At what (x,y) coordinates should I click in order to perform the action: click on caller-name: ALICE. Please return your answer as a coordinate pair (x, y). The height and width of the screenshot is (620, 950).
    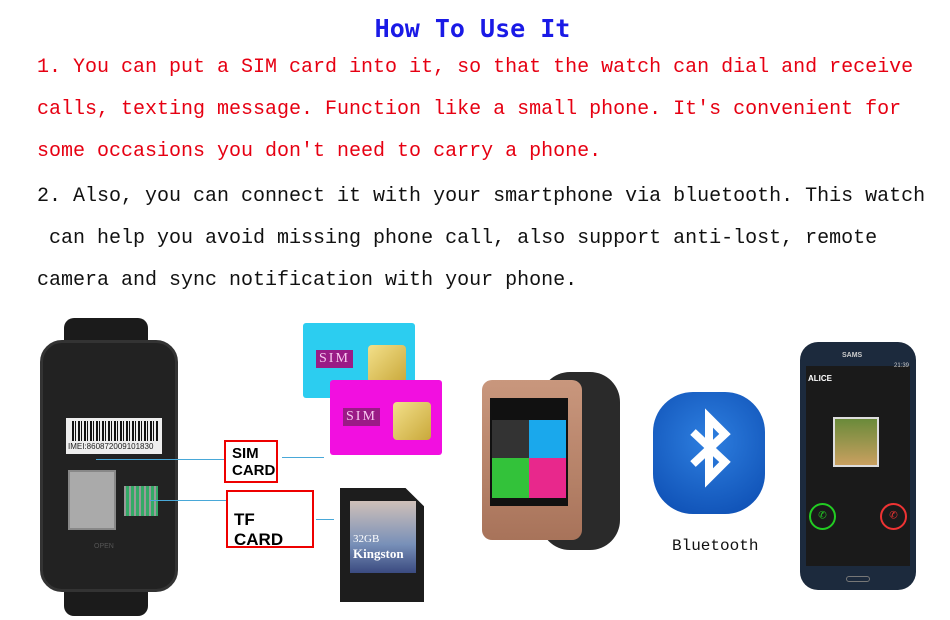
    Looking at the image, I should click on (820, 378).